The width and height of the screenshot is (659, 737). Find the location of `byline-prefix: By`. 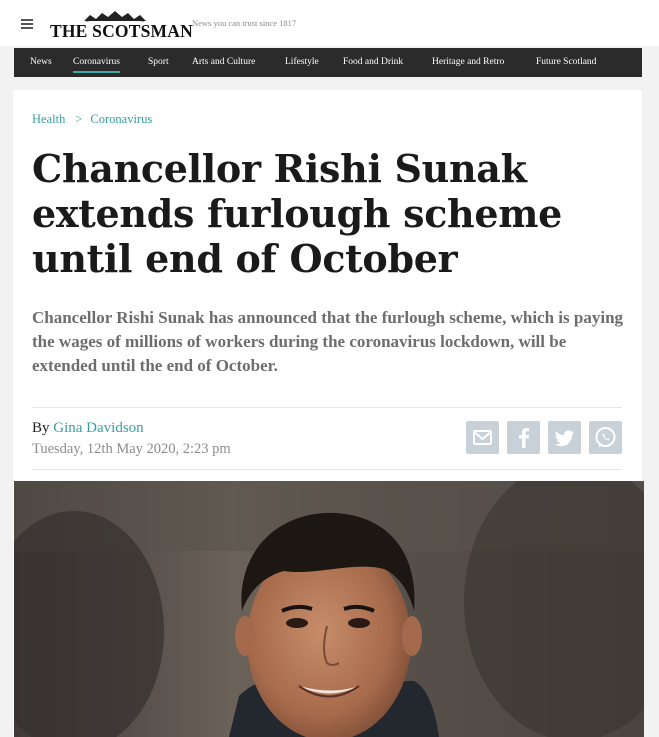

byline-prefix: By is located at coordinates (41, 428).